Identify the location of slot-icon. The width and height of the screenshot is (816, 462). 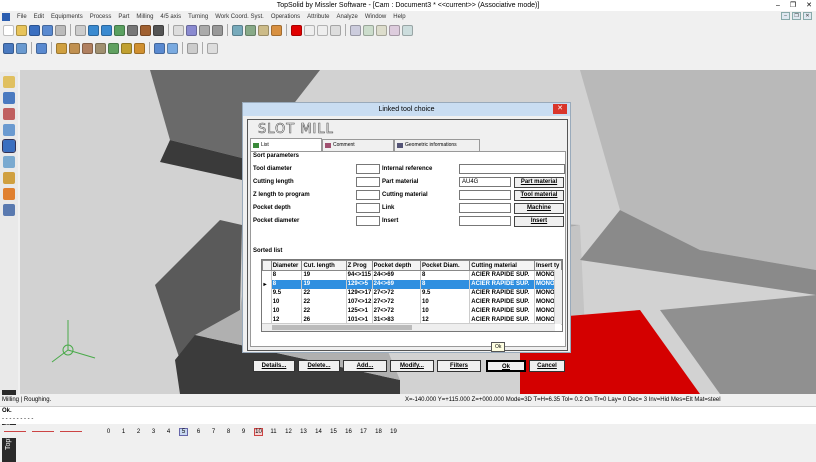
(113, 48).